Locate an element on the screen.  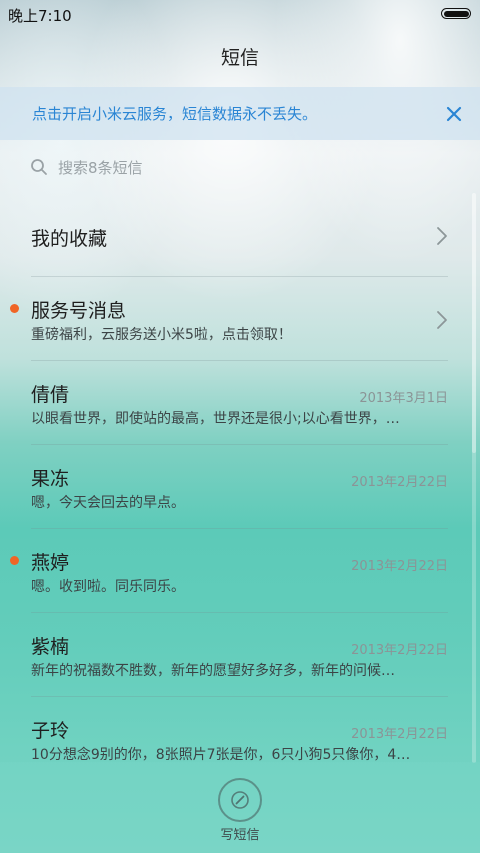
status-time: 晚上7:10 is located at coordinates (40, 16).